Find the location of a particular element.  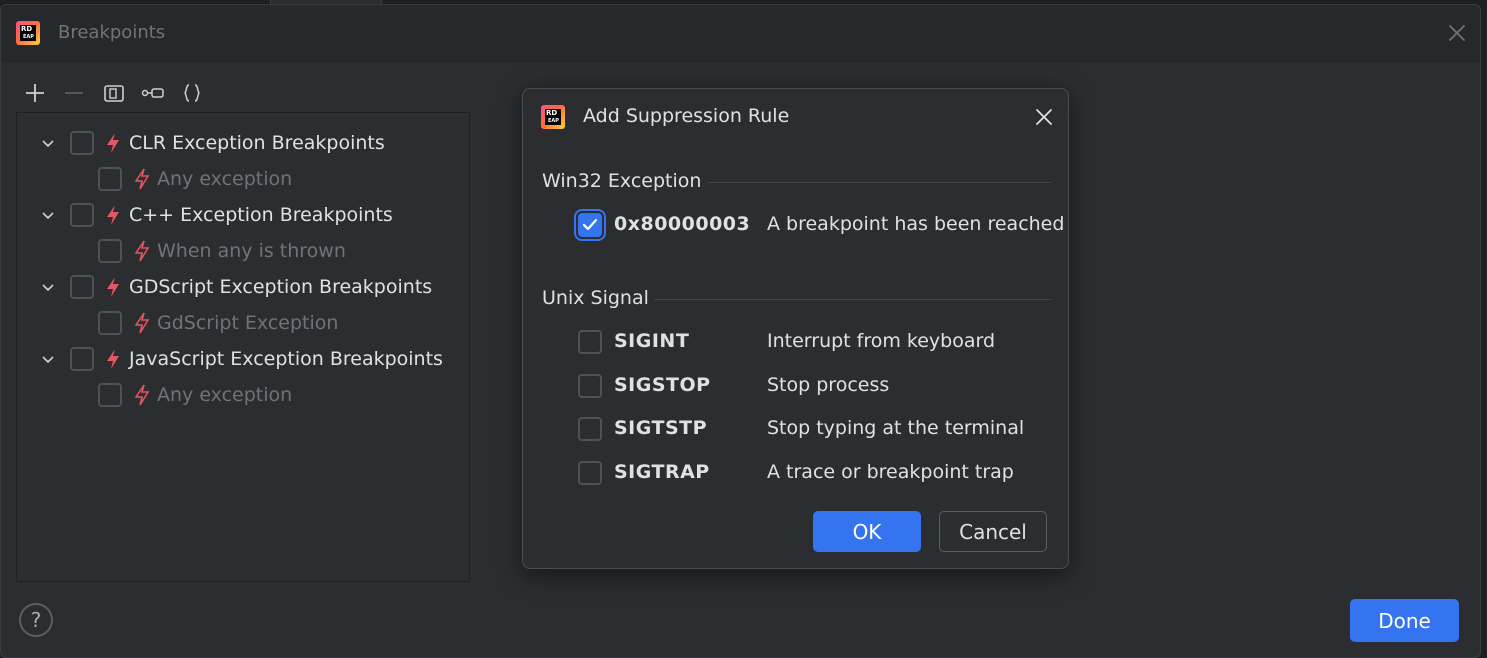

help-button: ? is located at coordinates (36, 620).